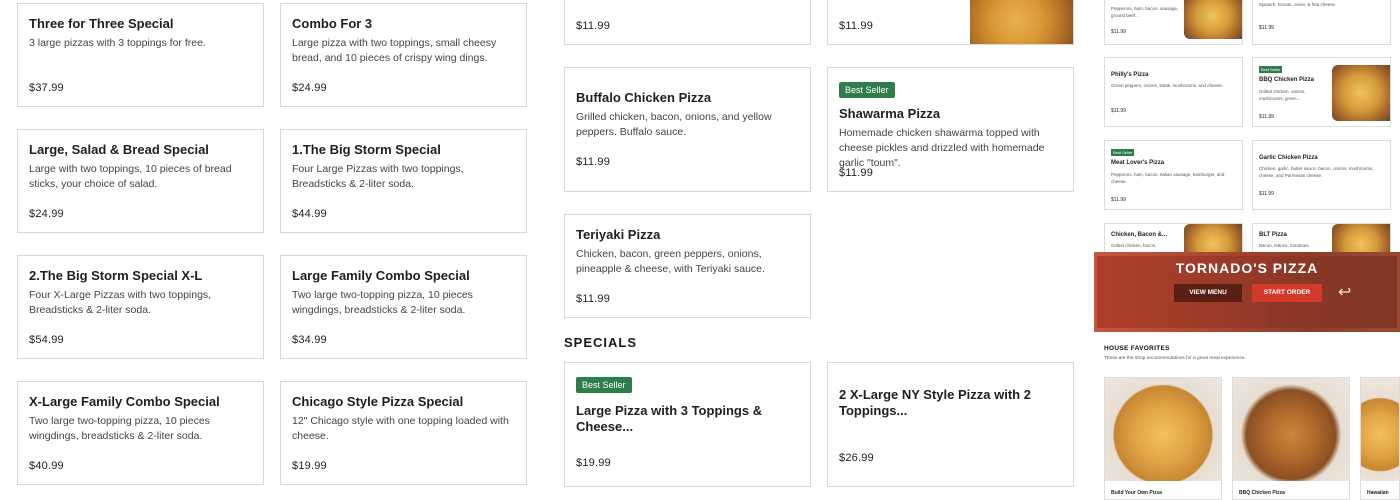 This screenshot has width=1400, height=500. I want to click on card-title: 2.The Big Storm Special X-L, so click(116, 275).